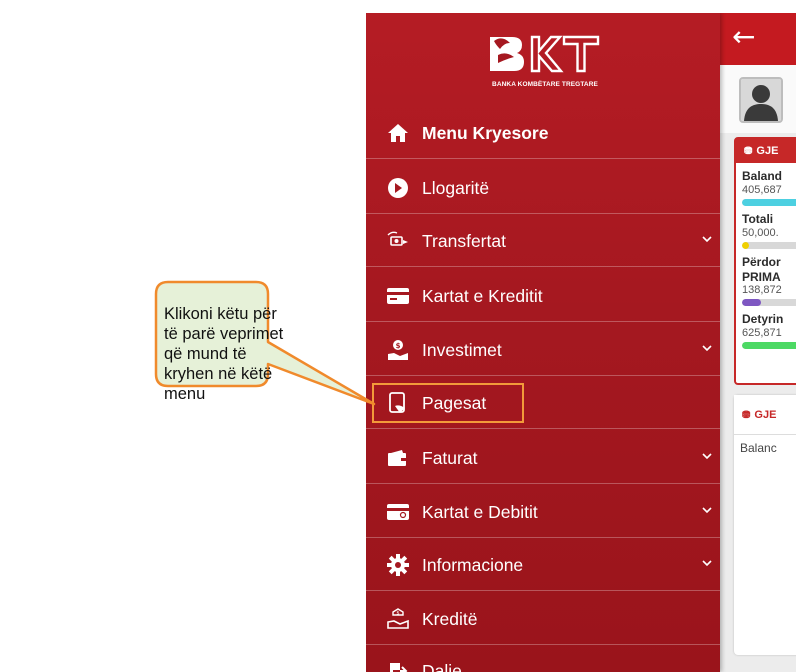 The width and height of the screenshot is (796, 672). I want to click on card-text: Balanc, so click(758, 448).